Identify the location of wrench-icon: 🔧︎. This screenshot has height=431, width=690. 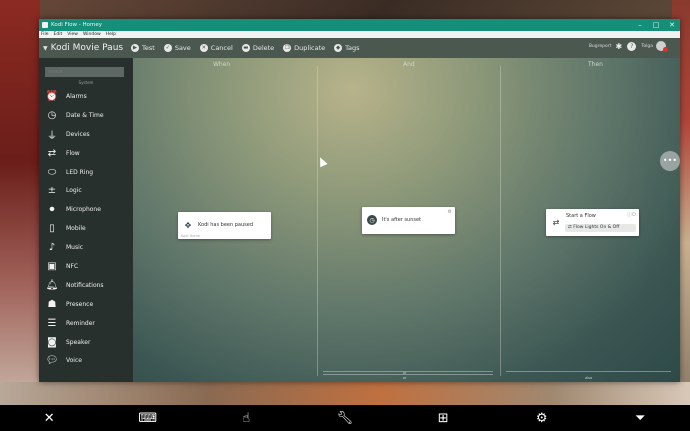
(345, 418).